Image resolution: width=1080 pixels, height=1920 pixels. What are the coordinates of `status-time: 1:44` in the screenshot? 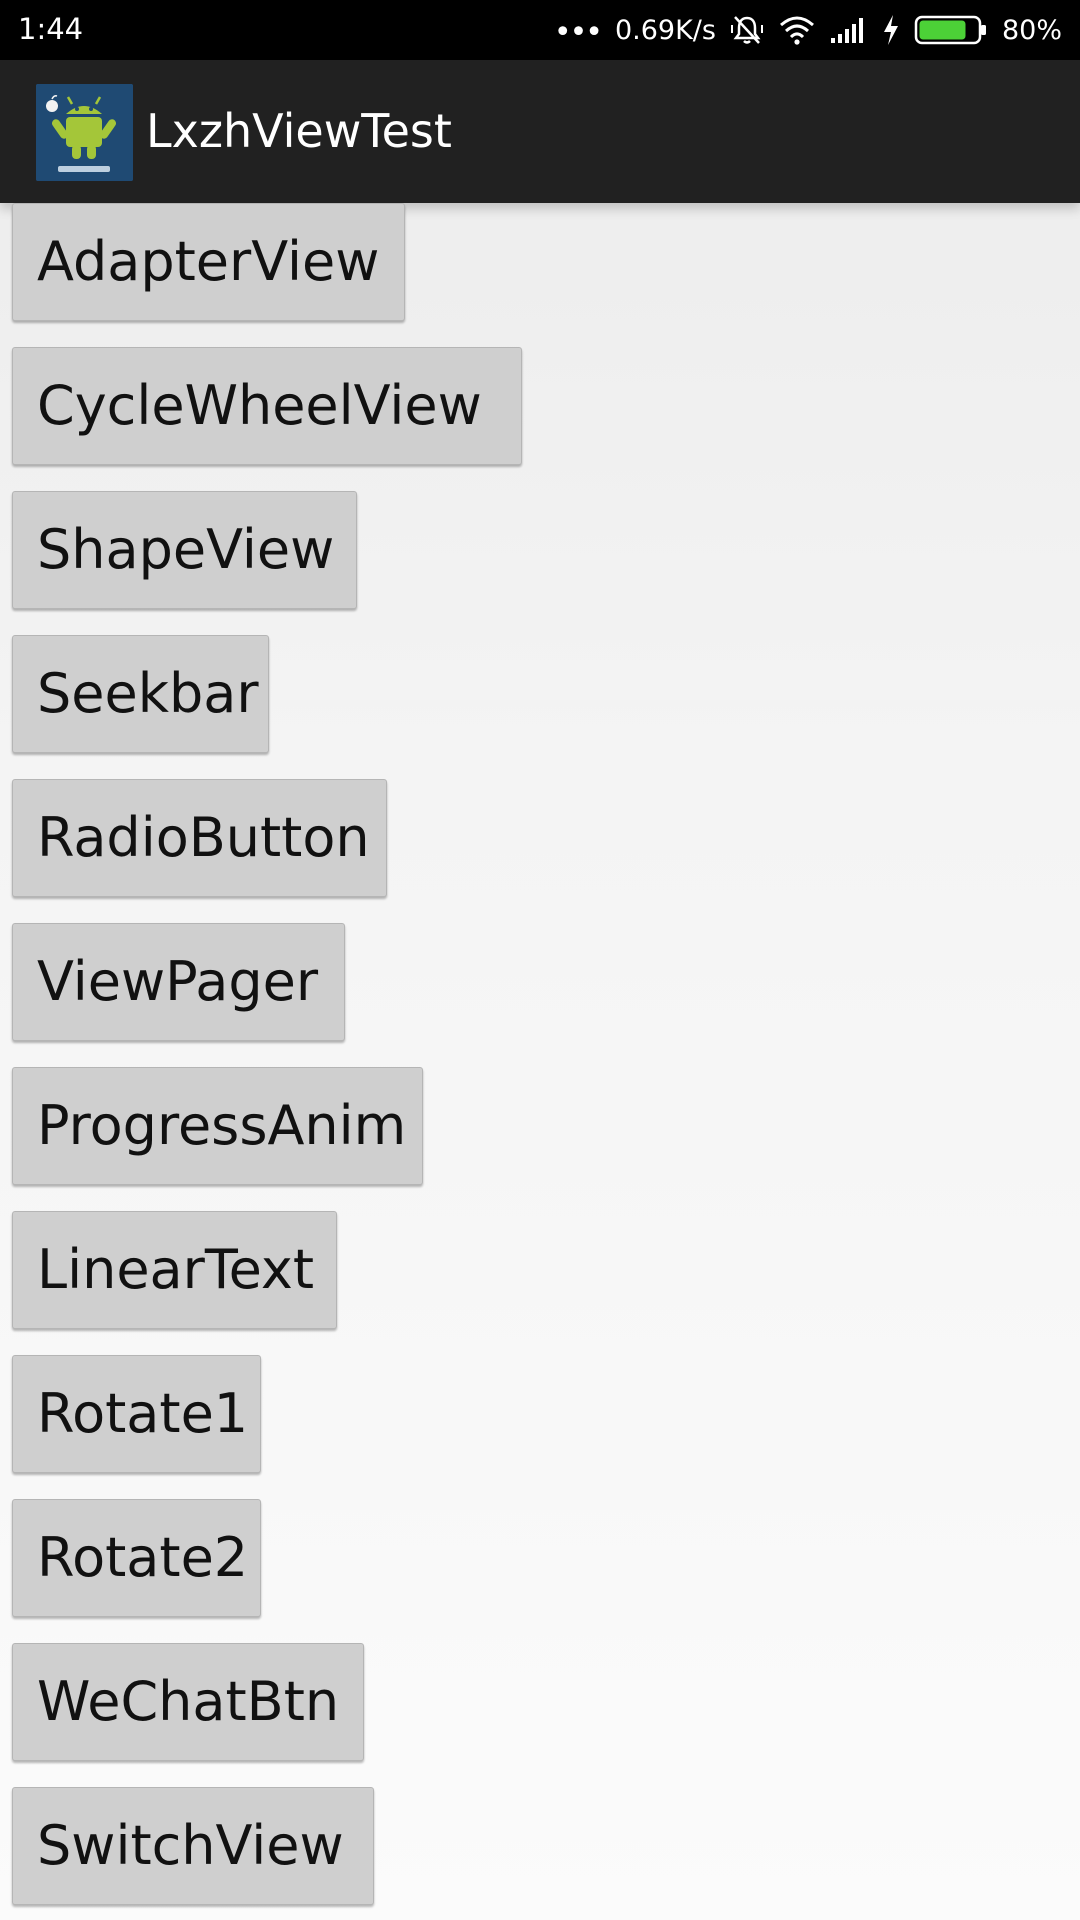 It's located at (51, 29).